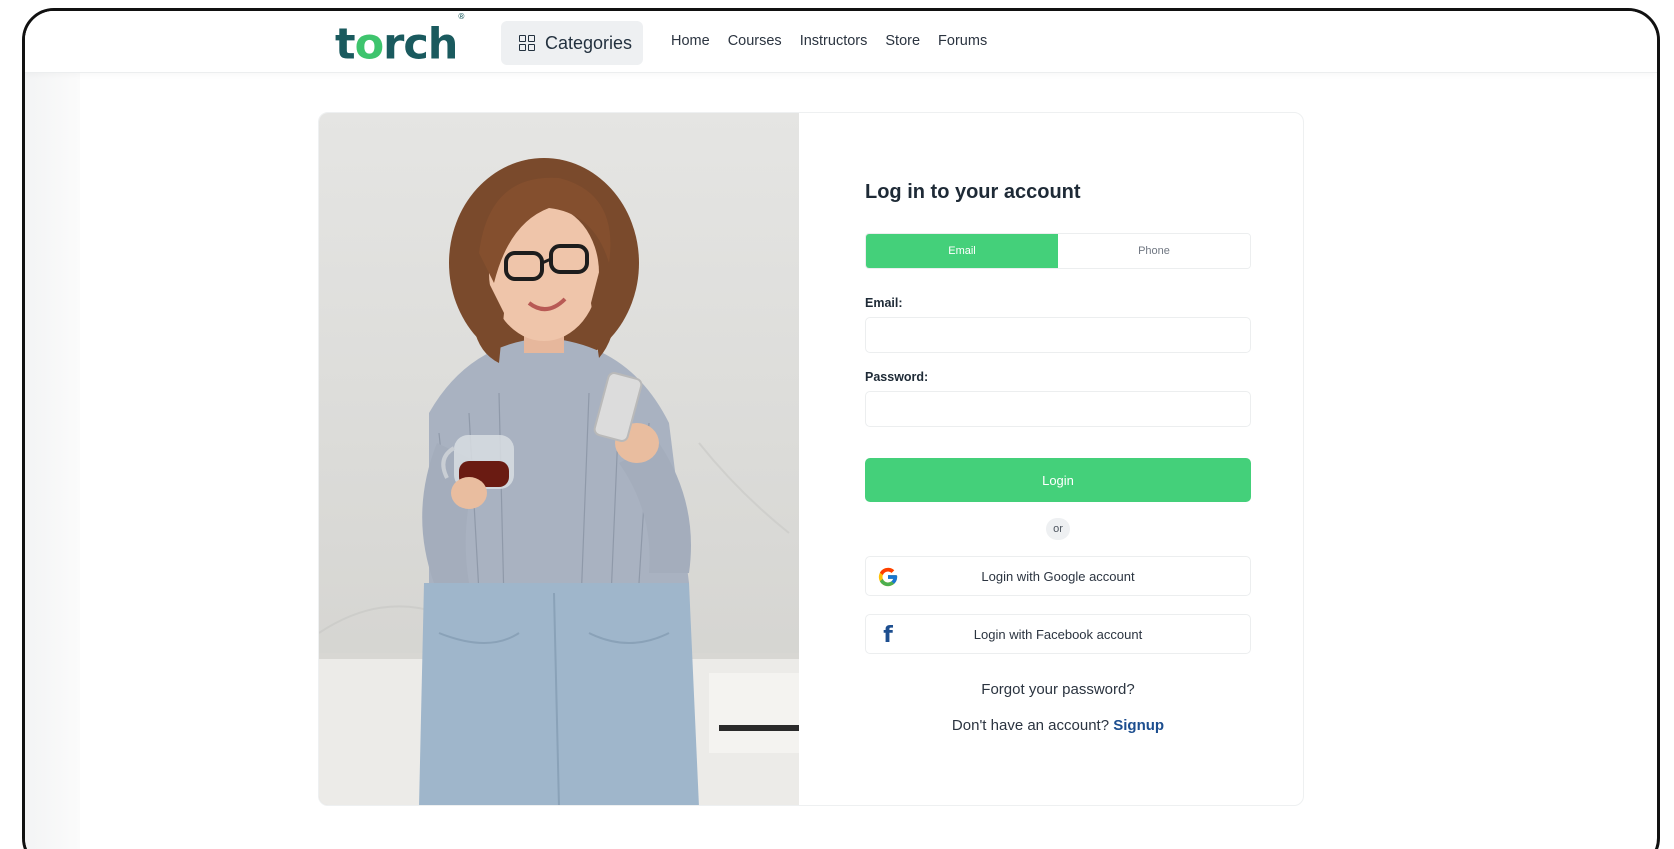 Image resolution: width=1674 pixels, height=849 pixels. I want to click on nav-forums: Forums, so click(962, 41).